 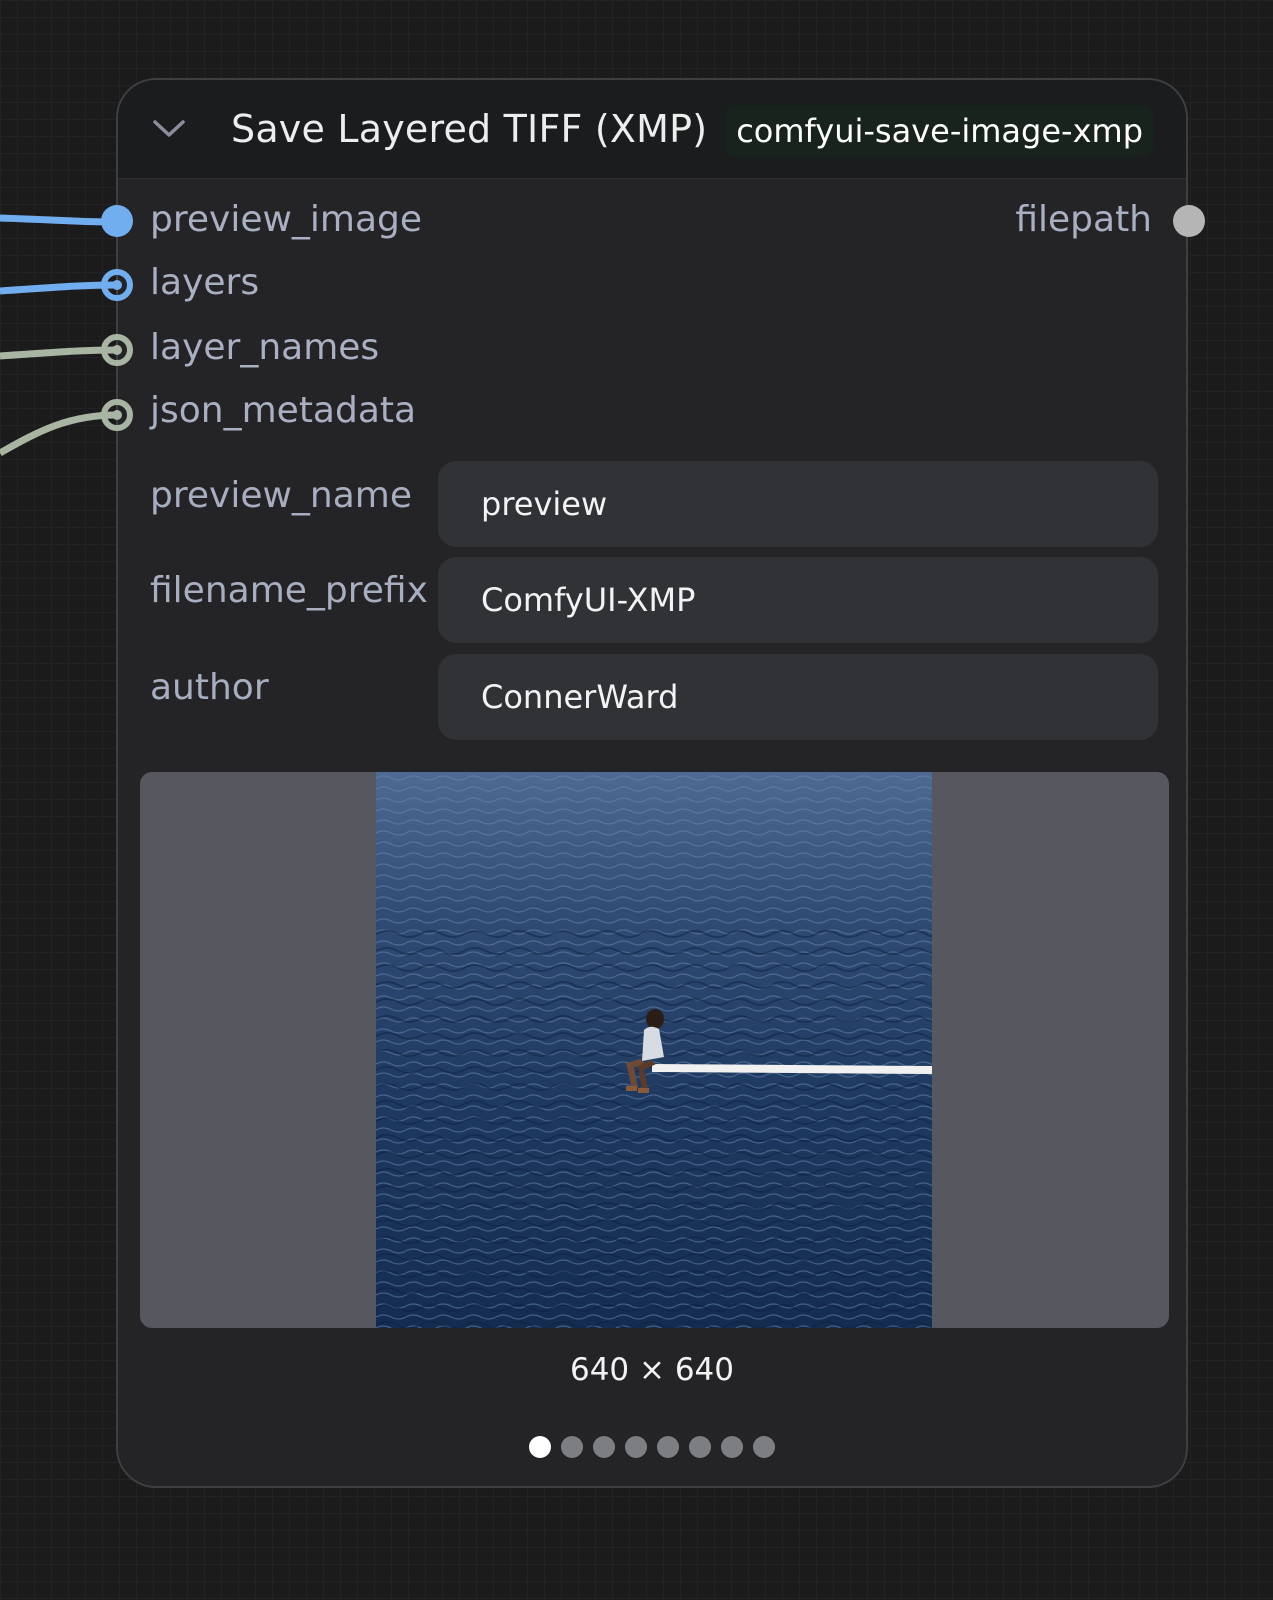 I want to click on input-port-layers, so click(x=117, y=285).